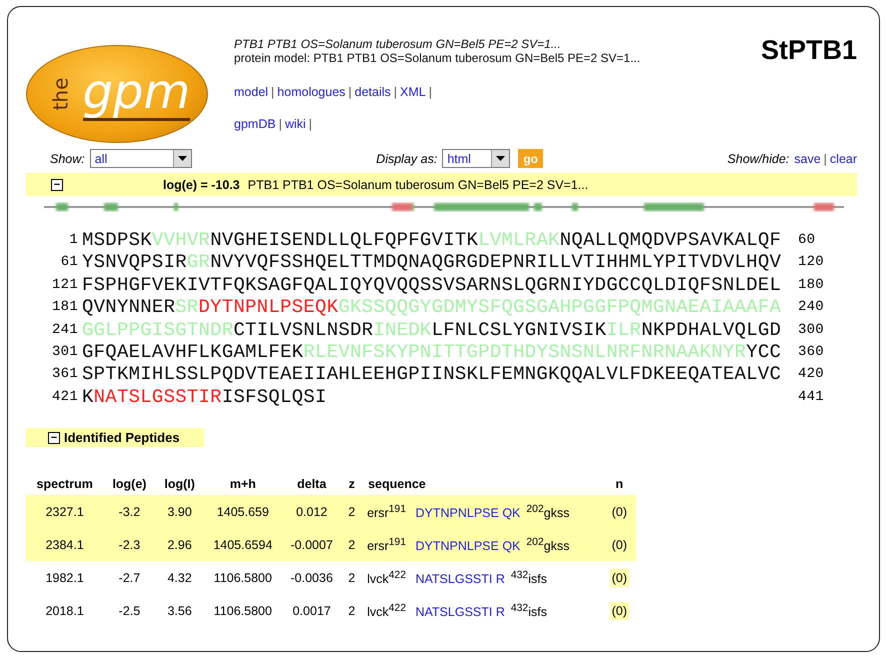 This screenshot has width=887, height=660. What do you see at coordinates (844, 159) in the screenshot?
I see `show-hide-link: clear` at bounding box center [844, 159].